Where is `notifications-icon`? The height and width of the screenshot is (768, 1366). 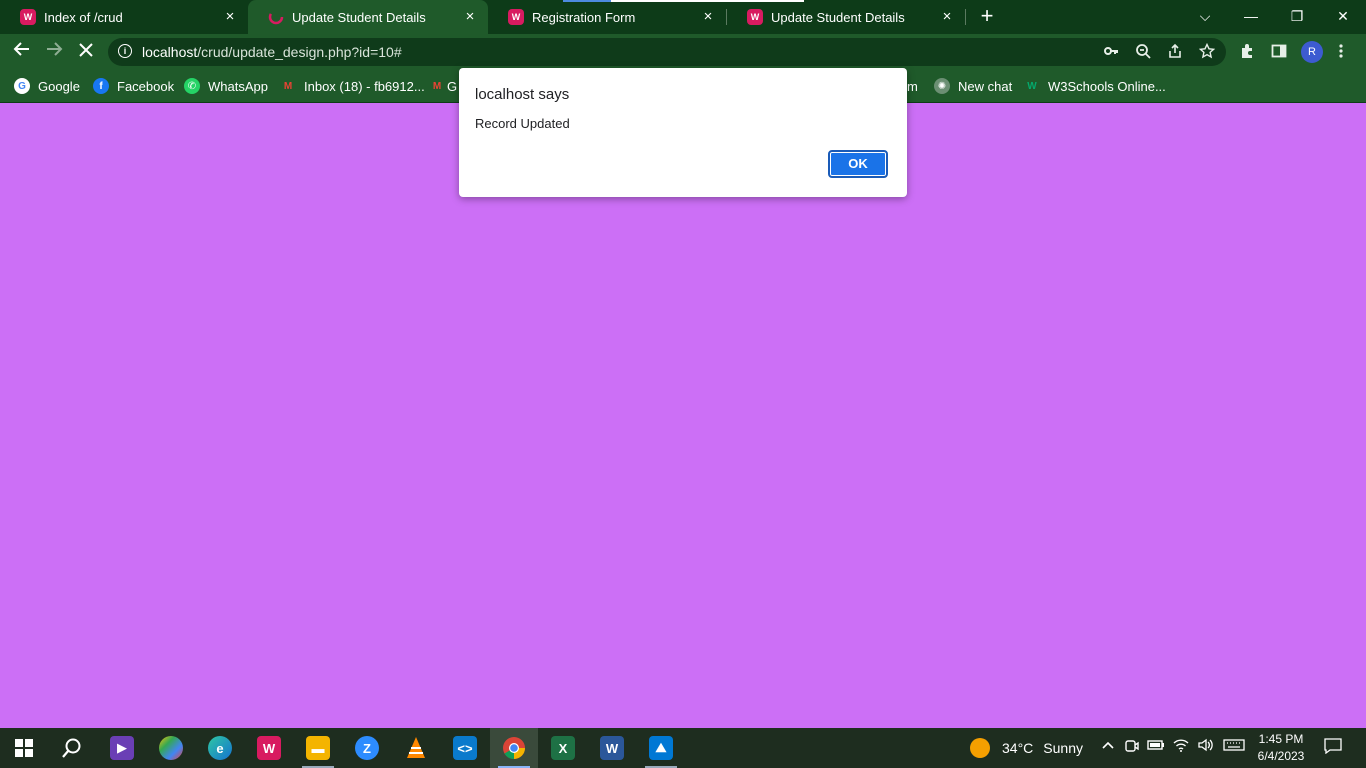 notifications-icon is located at coordinates (1333, 747).